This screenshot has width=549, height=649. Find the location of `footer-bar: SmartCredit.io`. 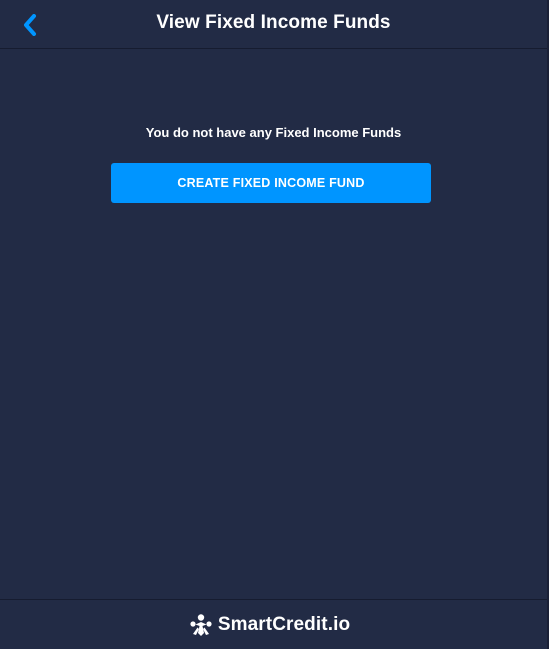

footer-bar: SmartCredit.io is located at coordinates (273, 624).